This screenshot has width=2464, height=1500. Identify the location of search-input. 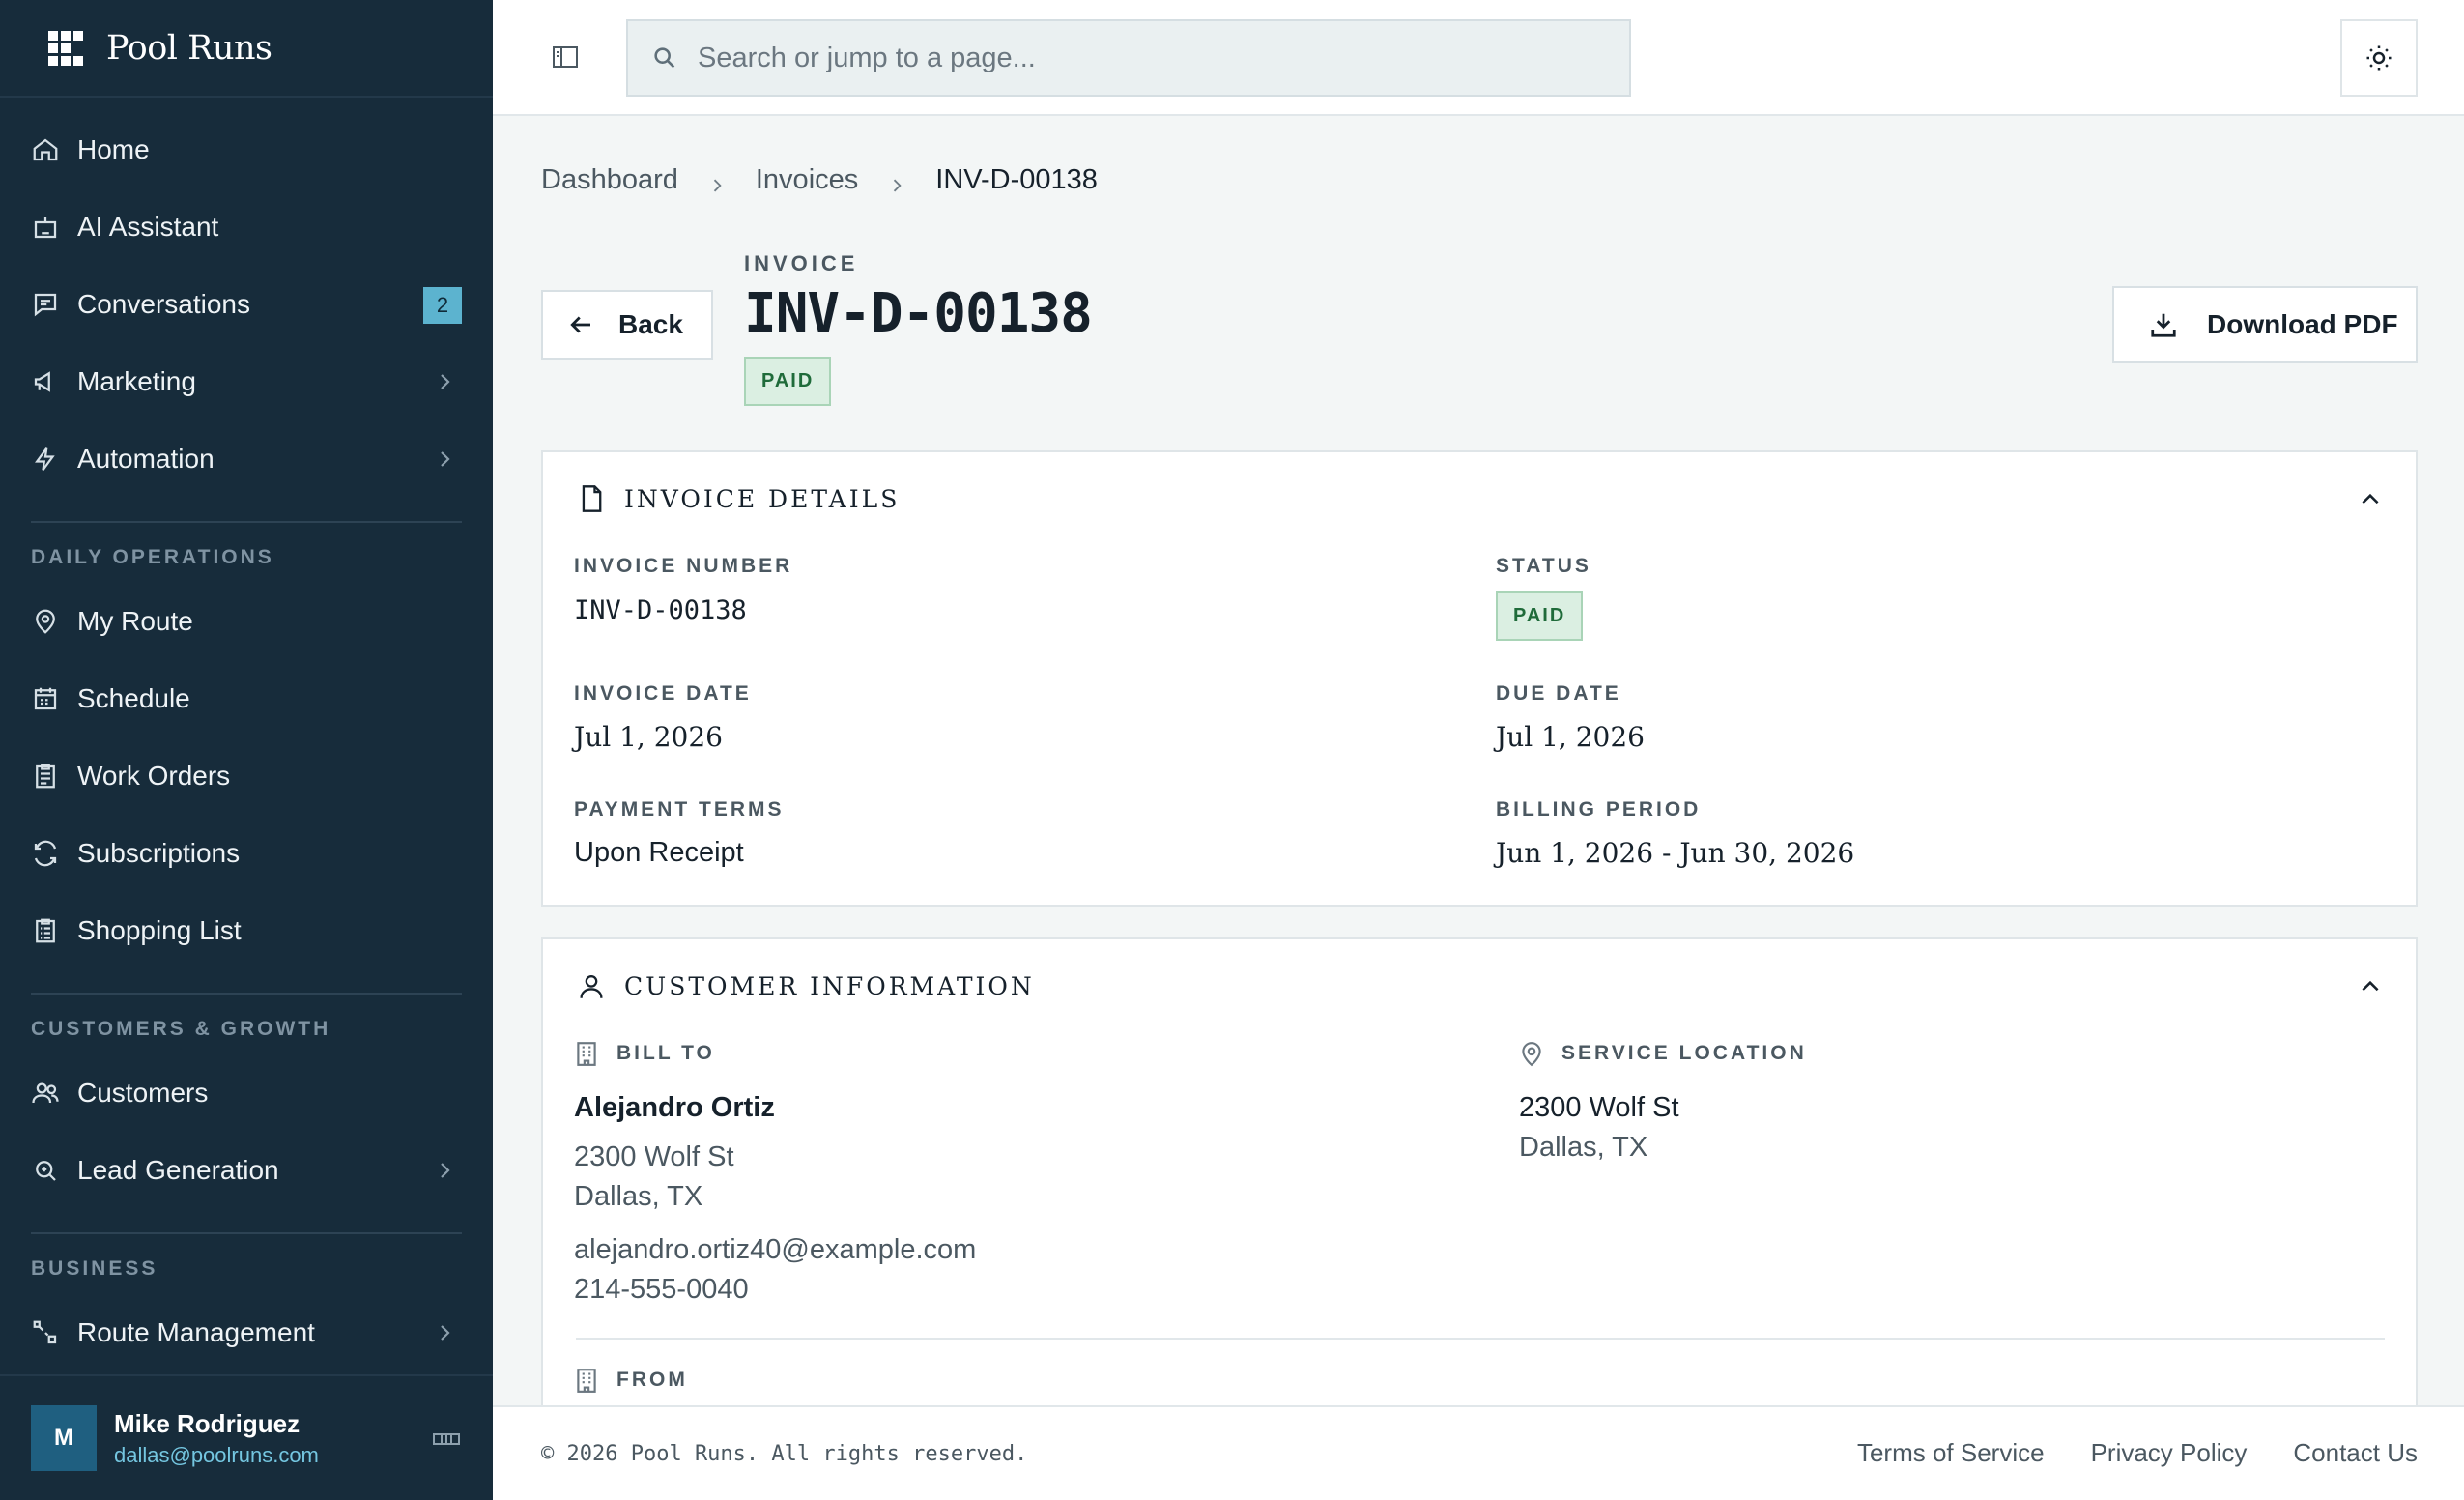
(1132, 58).